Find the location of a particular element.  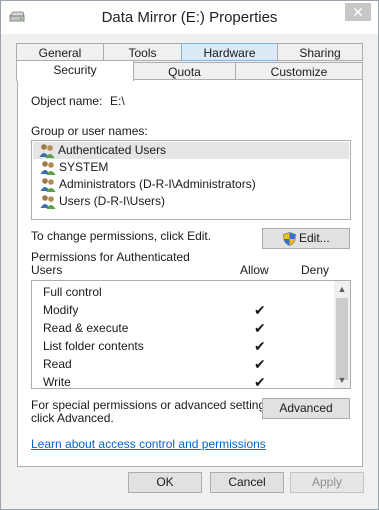

tab-hardware: Hardware is located at coordinates (229, 52).